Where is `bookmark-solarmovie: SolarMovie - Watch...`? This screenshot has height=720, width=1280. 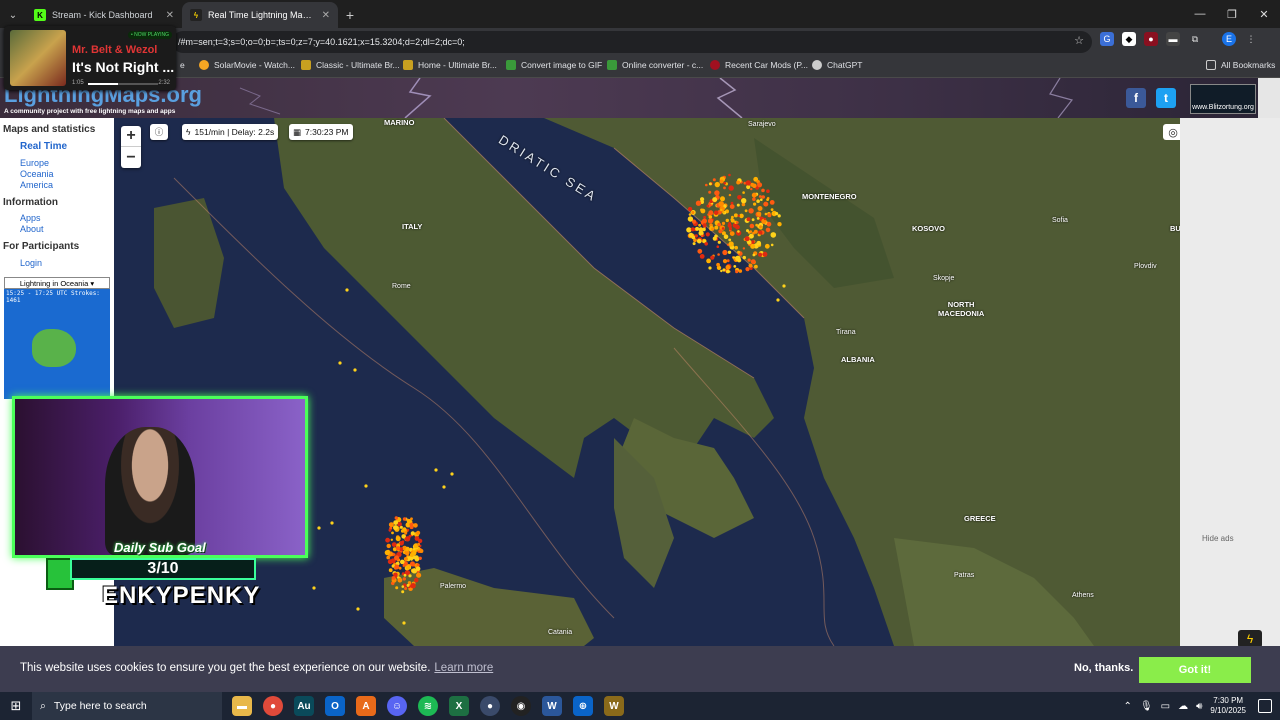 bookmark-solarmovie: SolarMovie - Watch... is located at coordinates (247, 65).